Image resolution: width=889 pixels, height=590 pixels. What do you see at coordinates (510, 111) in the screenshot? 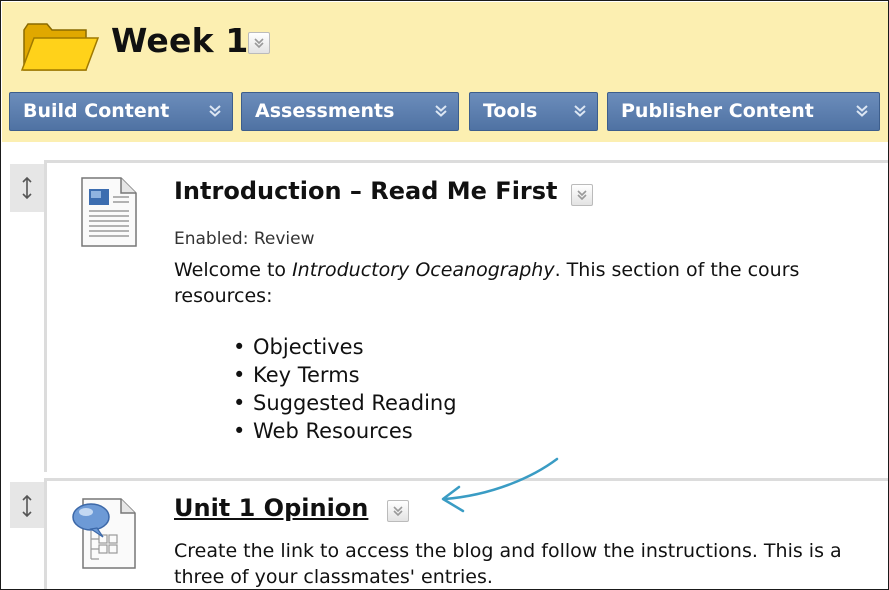
I see `tools-label: Tools` at bounding box center [510, 111].